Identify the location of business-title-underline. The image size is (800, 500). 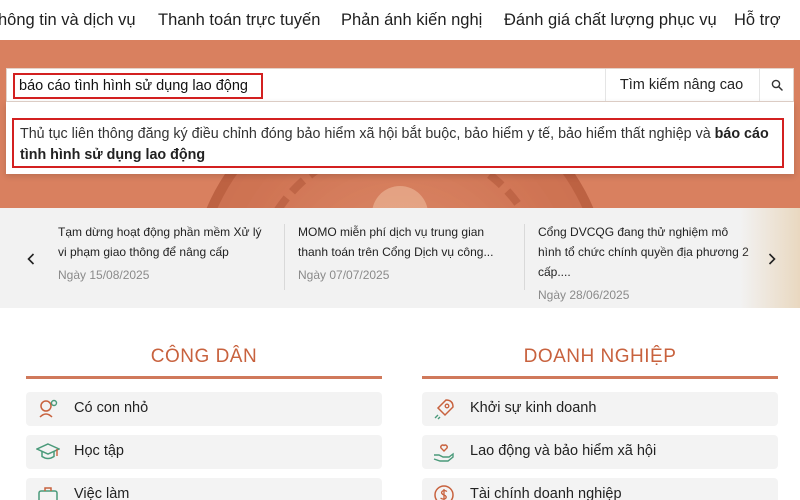
(600, 377).